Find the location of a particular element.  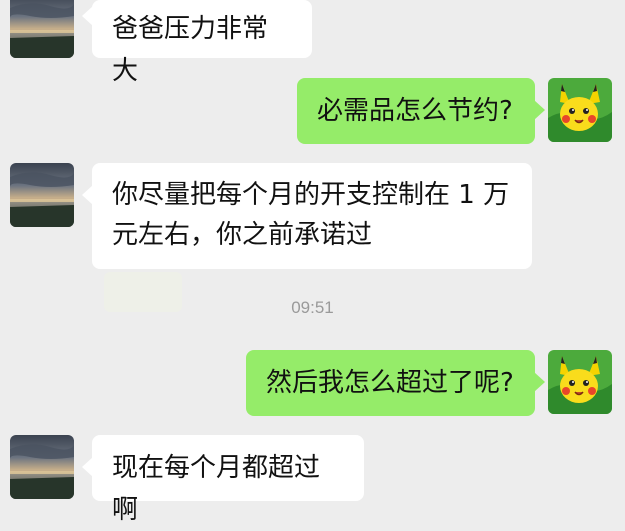

message-bubble-incoming: 你尽量把每个月的开支控制在 1 万 元左右，你之前承诺过 is located at coordinates (307, 216).